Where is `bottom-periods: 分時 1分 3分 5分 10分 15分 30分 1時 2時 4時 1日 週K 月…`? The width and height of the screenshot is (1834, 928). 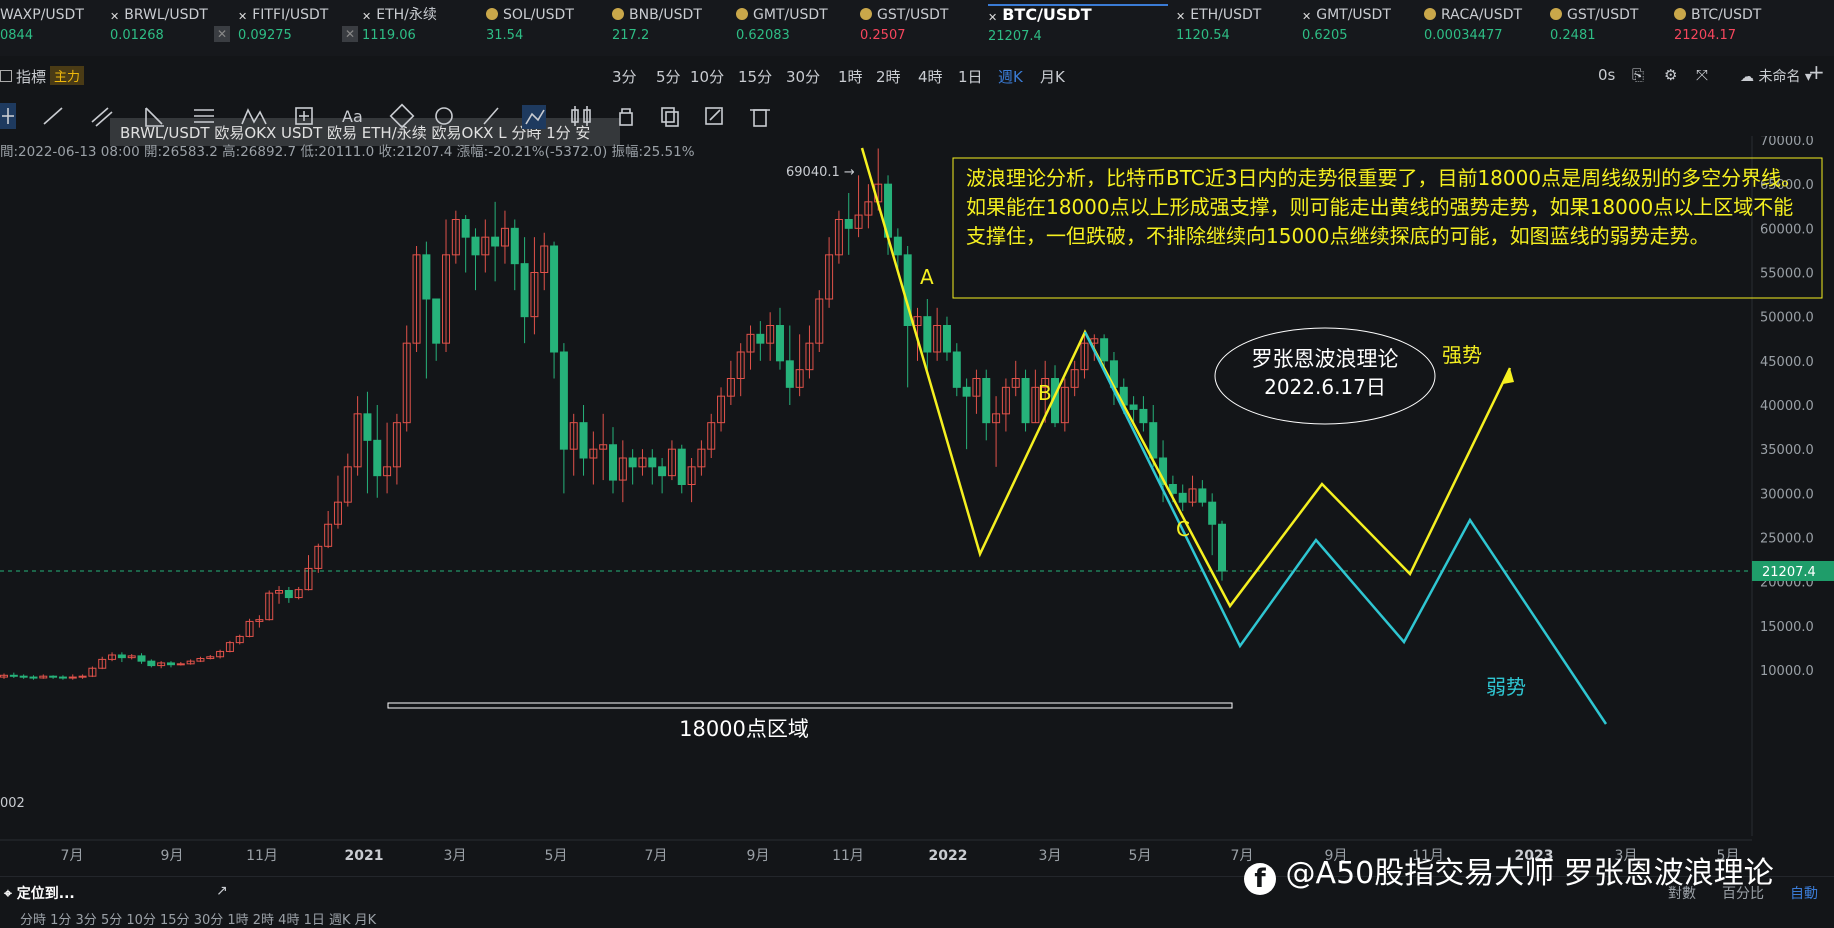 bottom-periods: 分時 1分 3分 5分 10分 15分 30分 1時 2時 4時 1日 週K 月… is located at coordinates (198, 918).